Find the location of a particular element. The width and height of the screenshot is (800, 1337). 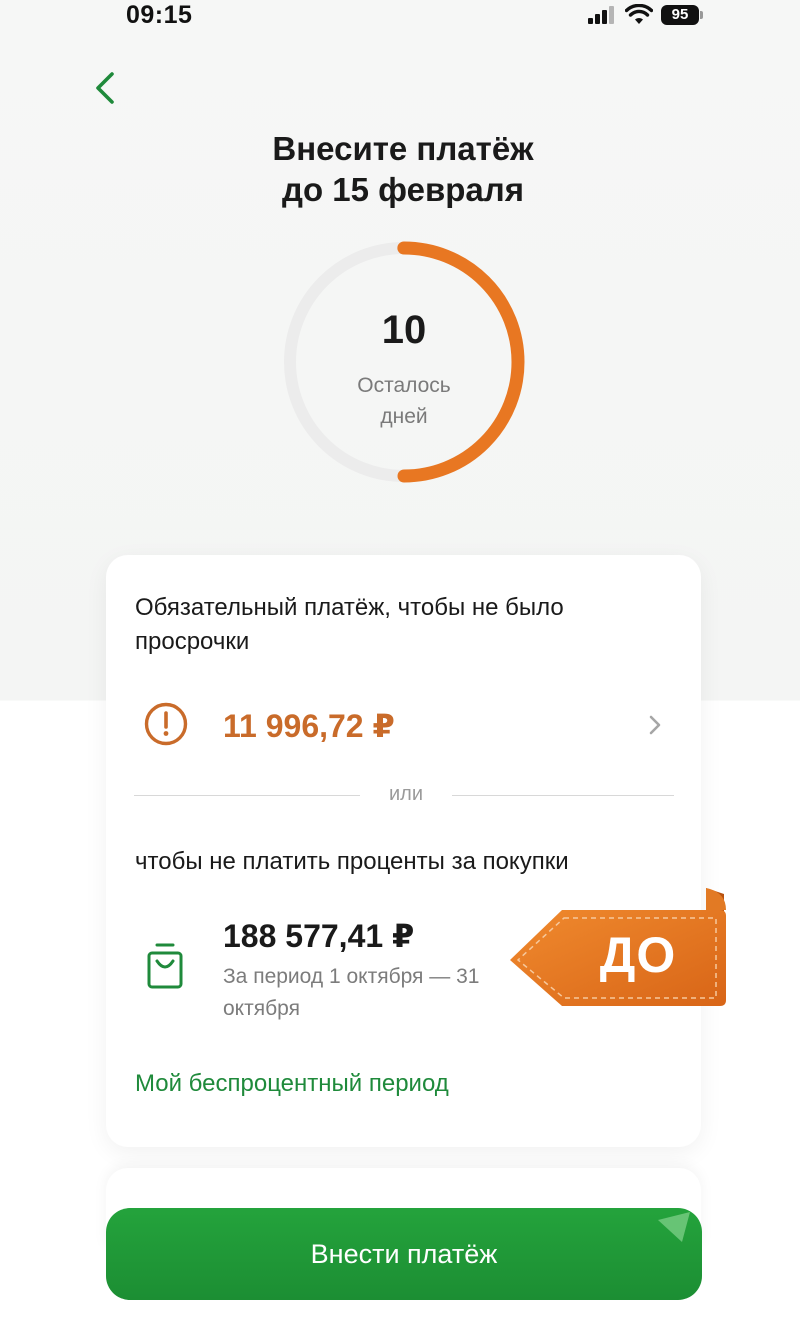

wifi-icon is located at coordinates (639, 14).